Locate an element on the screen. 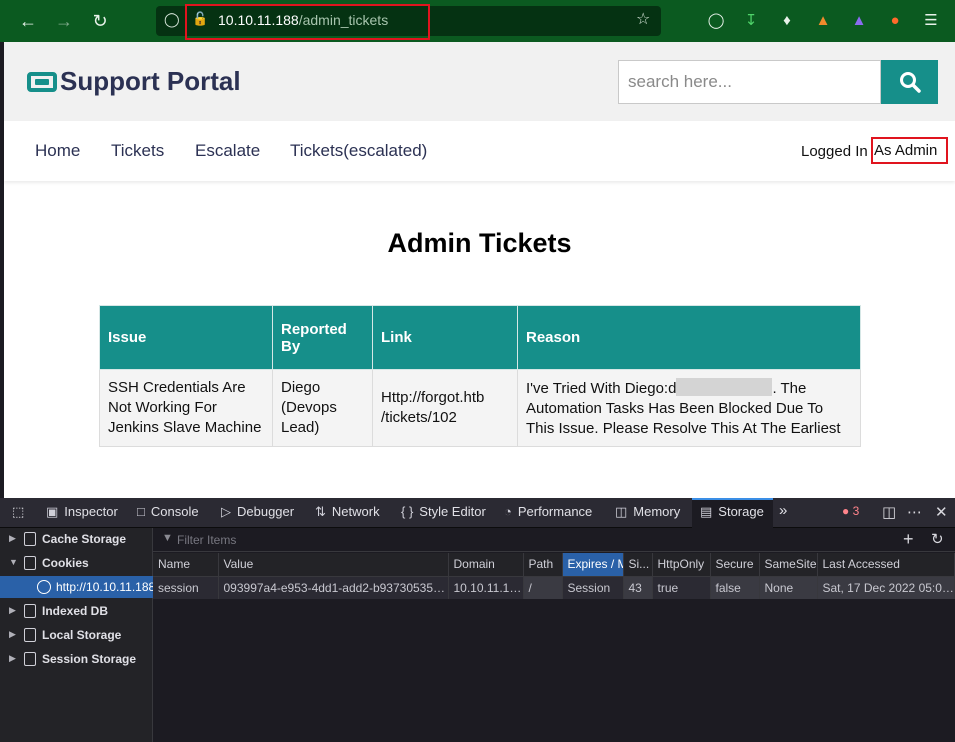 The width and height of the screenshot is (955, 742). nav-escalate: Escalate is located at coordinates (227, 151).